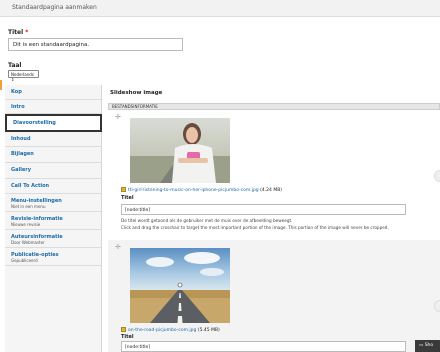 This screenshot has height=352, width=440. Describe the element at coordinates (34, 123) in the screenshot. I see `tab-label: Diavoorstelling` at that location.